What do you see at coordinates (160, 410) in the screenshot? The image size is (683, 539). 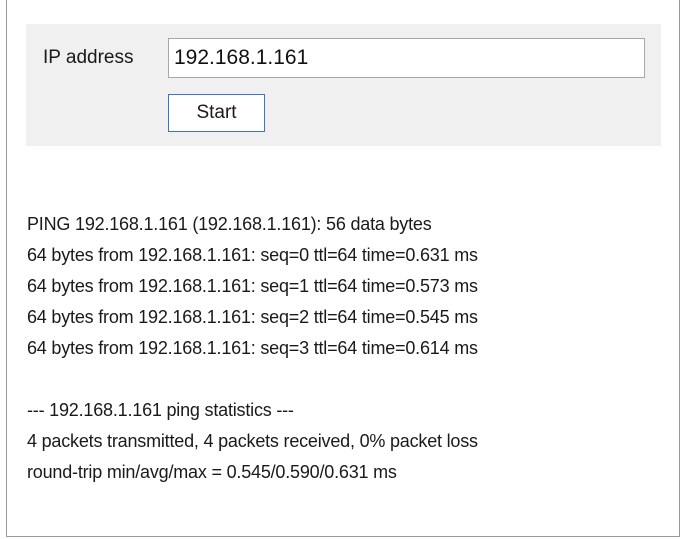 I see `ping-statistics-header: --- 192.168.1.161 ping statistics ---` at bounding box center [160, 410].